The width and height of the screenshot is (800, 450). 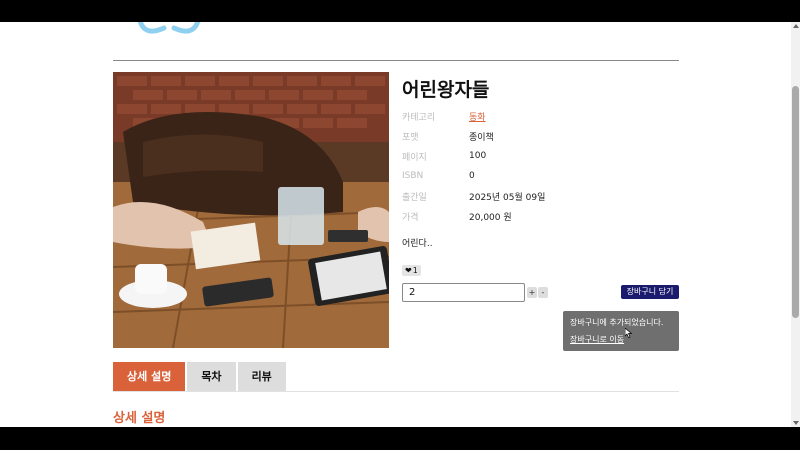 I want to click on scroll-up-icon, so click(x=795, y=26).